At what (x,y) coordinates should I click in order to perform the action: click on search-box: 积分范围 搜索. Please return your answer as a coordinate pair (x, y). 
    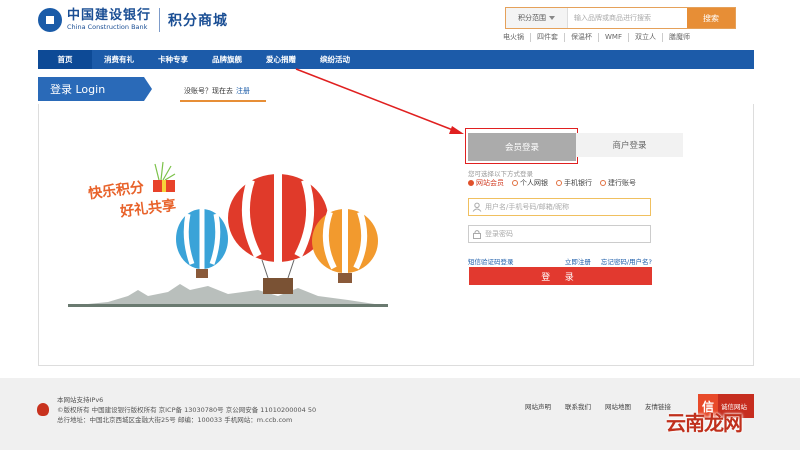
    Looking at the image, I should click on (620, 18).